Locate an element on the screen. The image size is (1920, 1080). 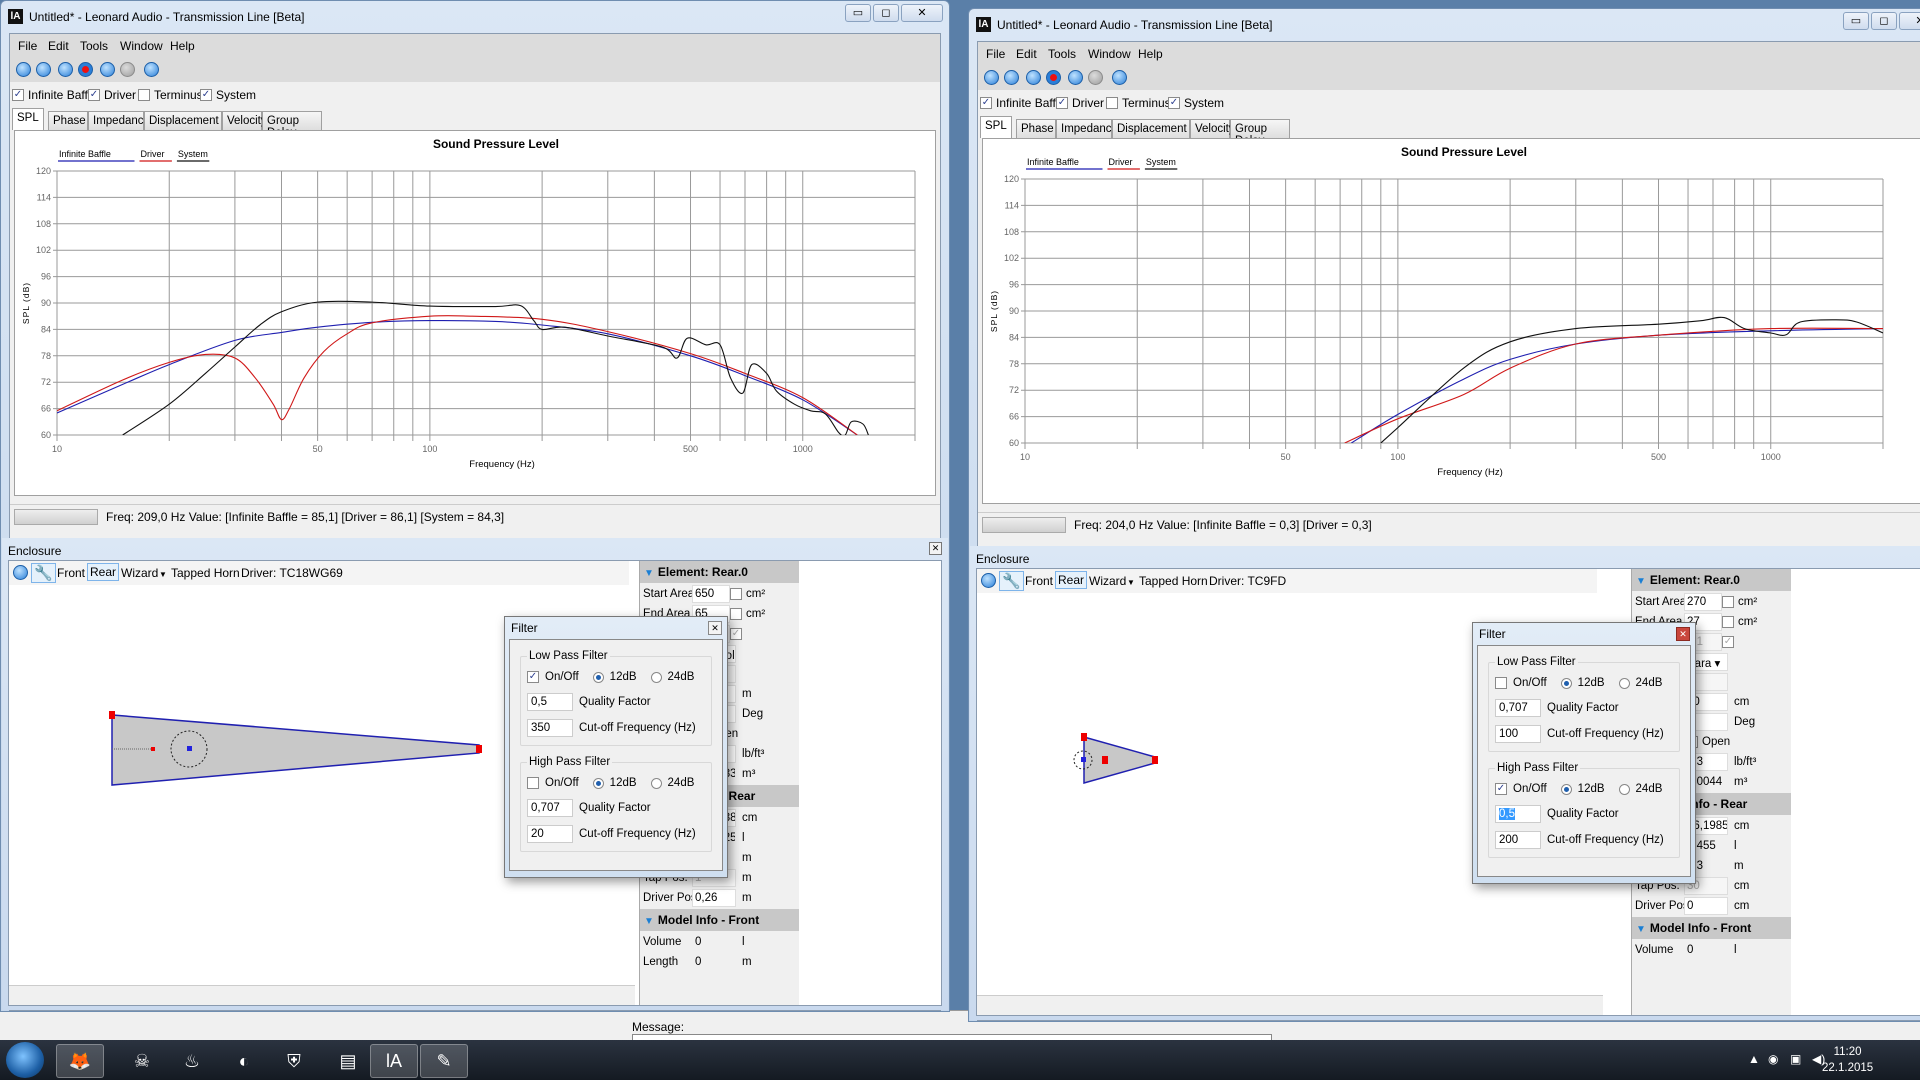
tab-displacement: Displacement is located at coordinates (1151, 128).